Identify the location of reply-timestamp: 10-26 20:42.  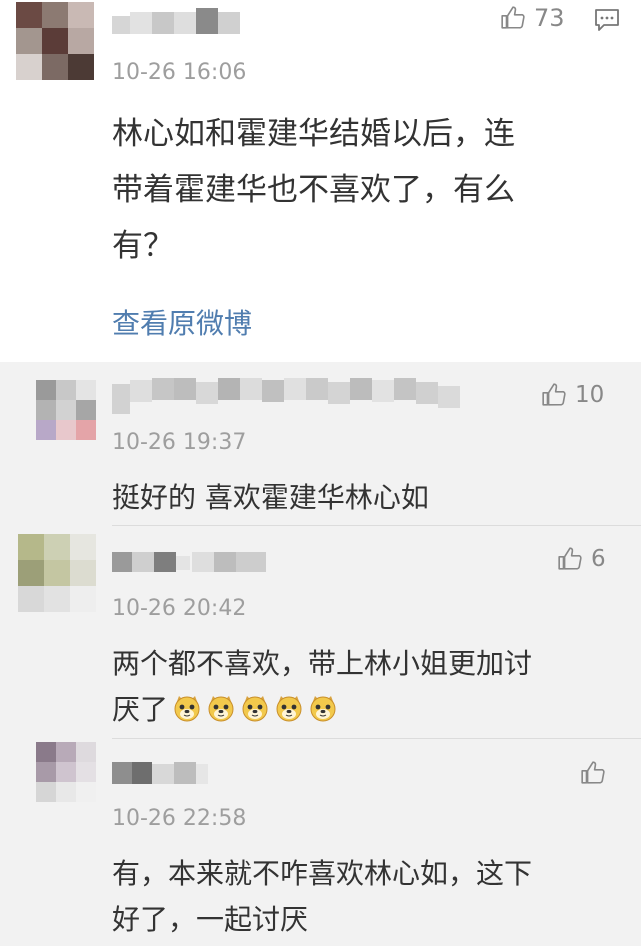
(179, 608).